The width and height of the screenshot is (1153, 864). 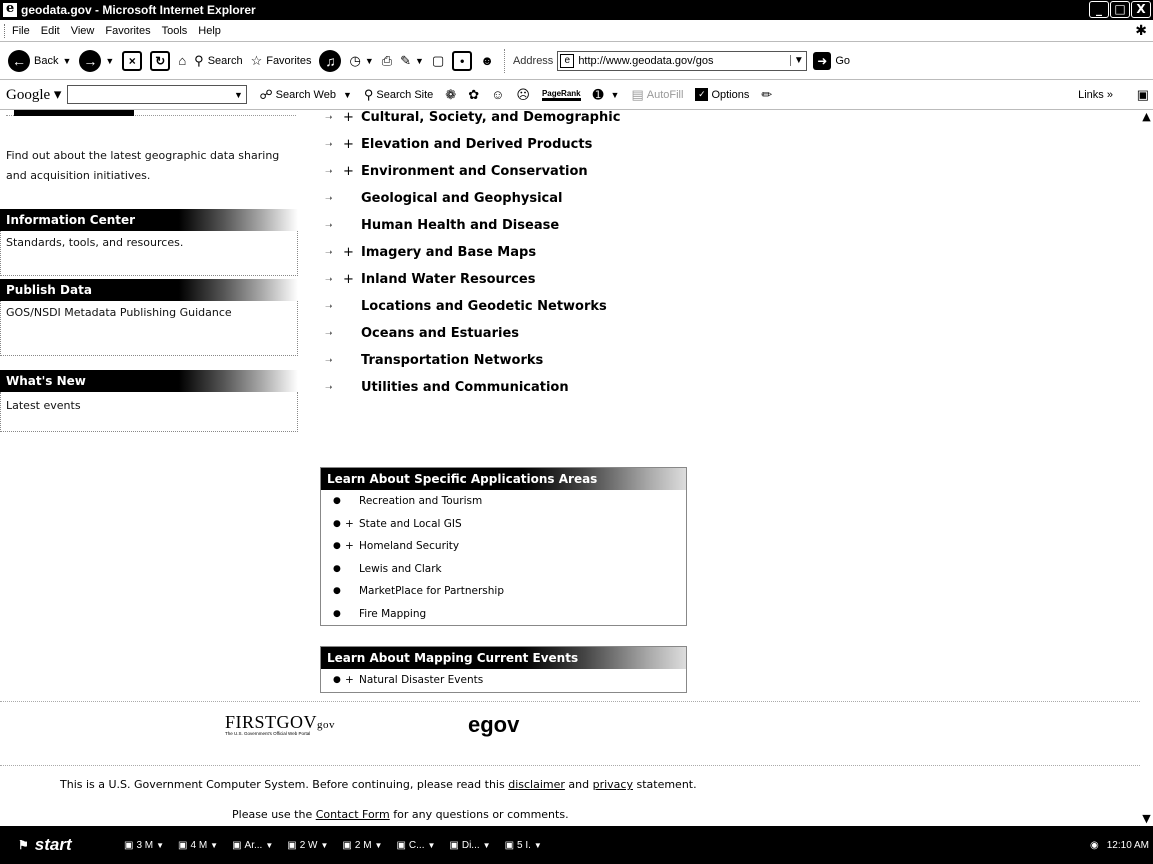 I want to click on application-label: MarketPlace for Partnership, so click(x=431, y=591).